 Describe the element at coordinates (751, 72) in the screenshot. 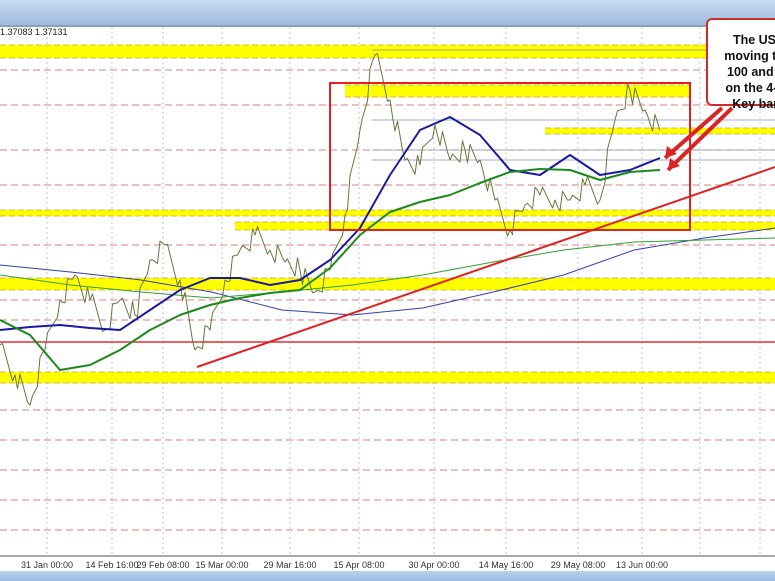

I see `annotation-line: 100 and 20` at that location.